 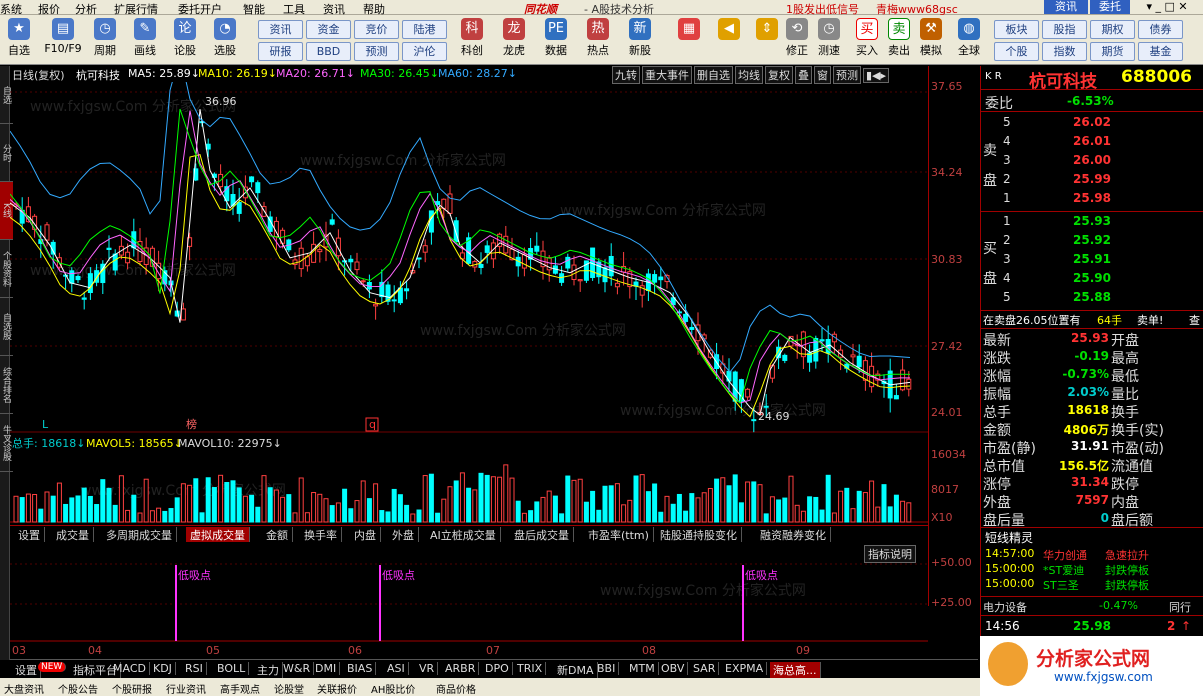 I want to click on trade-button: 委托, so click(x=1110, y=7).